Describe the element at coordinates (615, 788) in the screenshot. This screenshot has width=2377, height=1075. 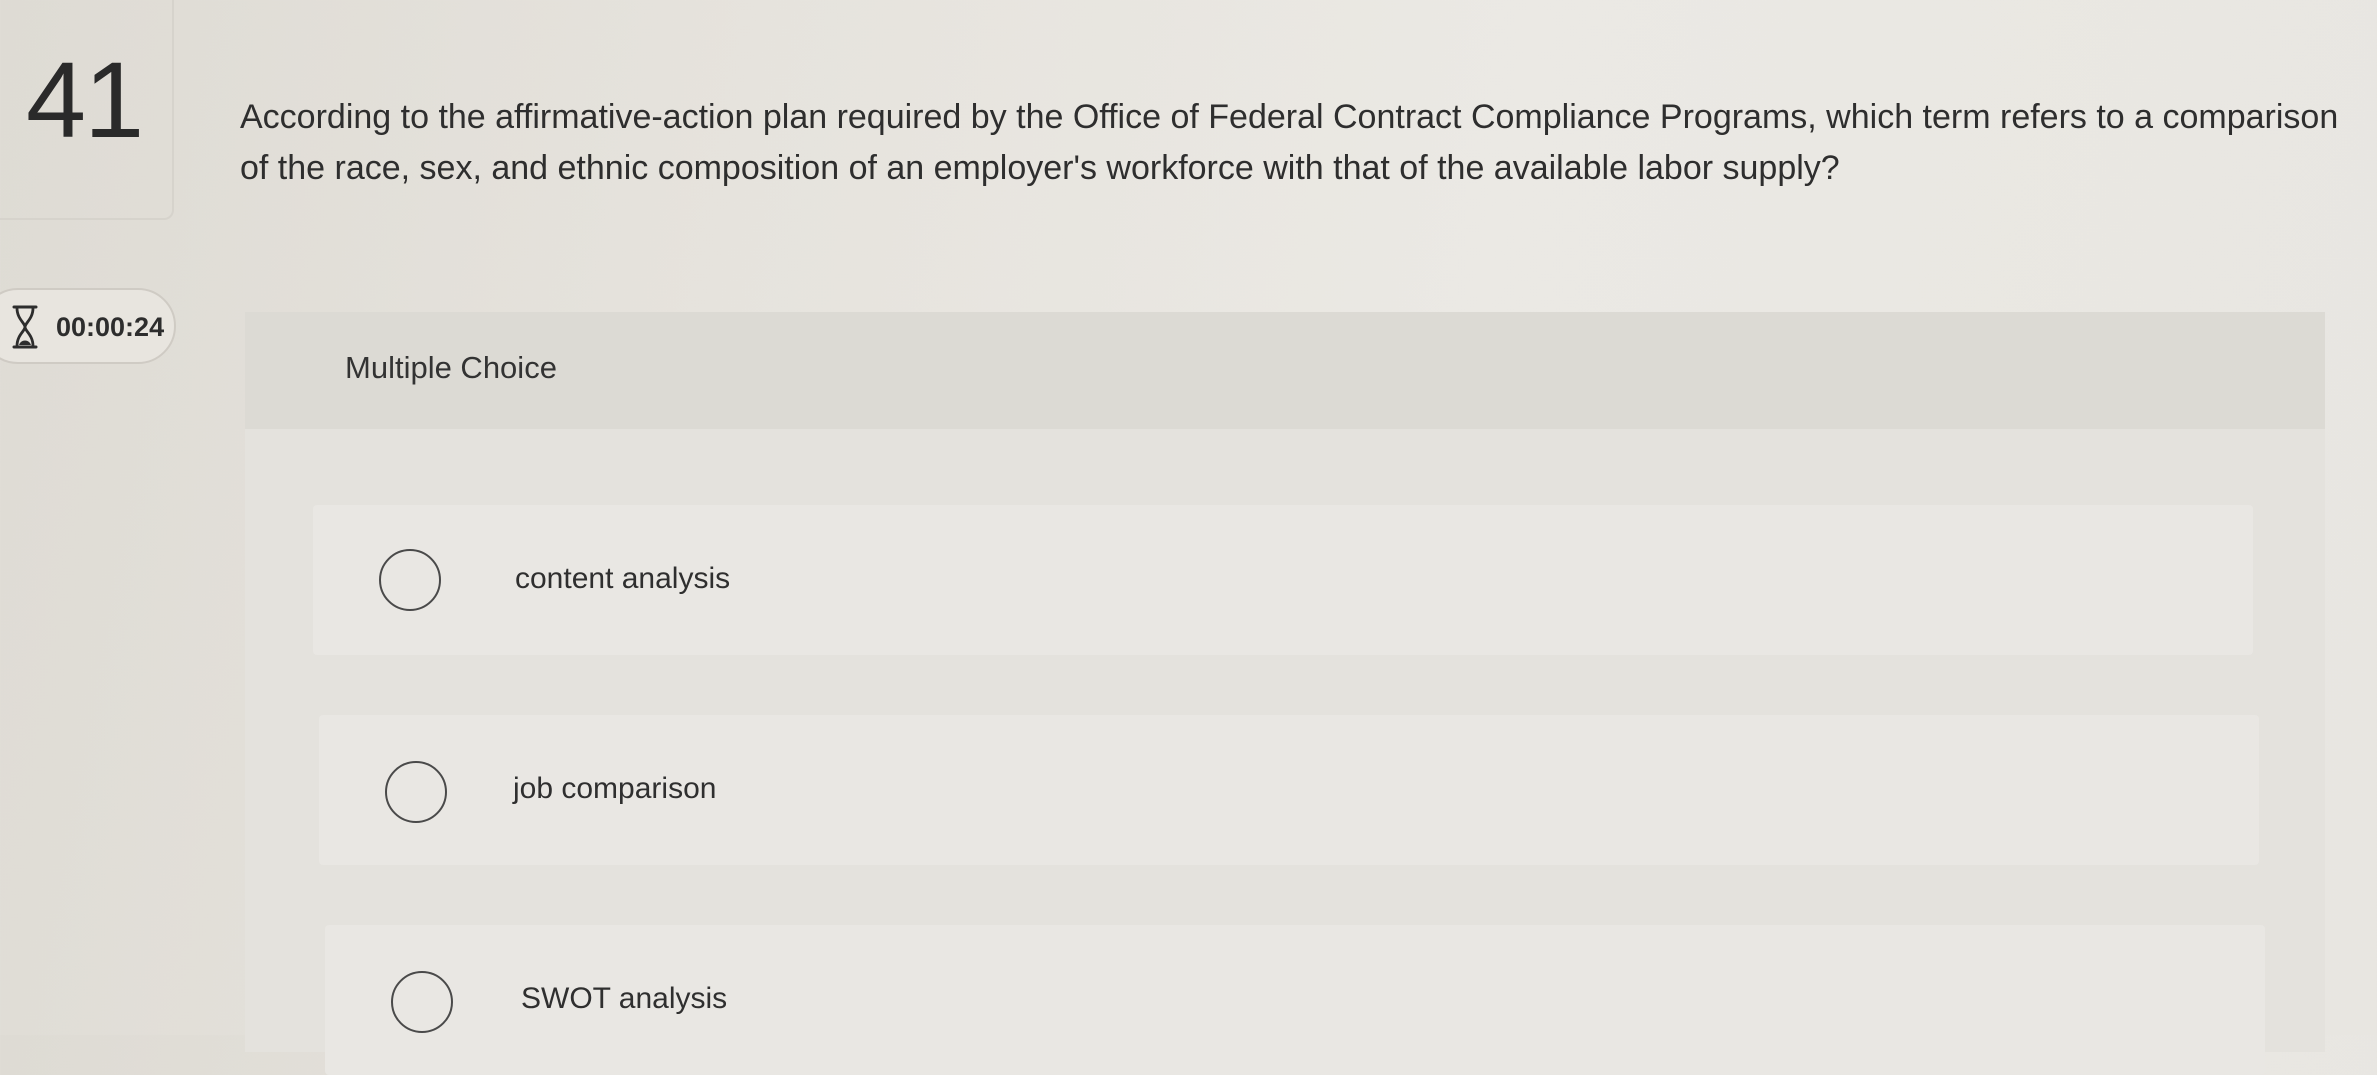
I see `option-label: job comparison` at that location.